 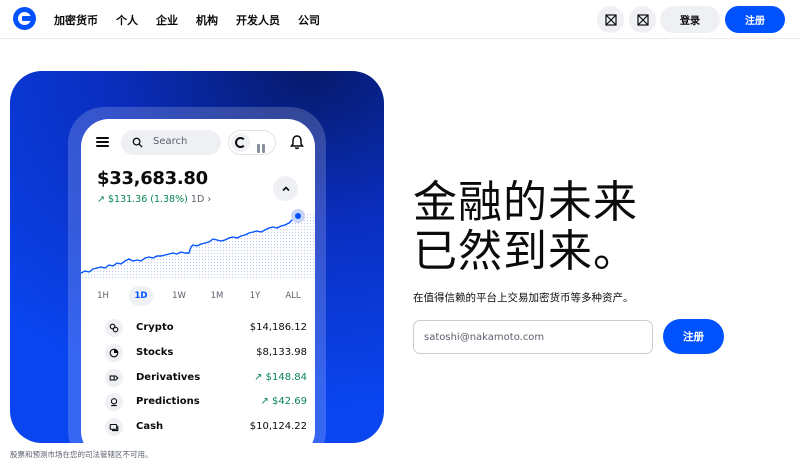 What do you see at coordinates (281, 352) in the screenshot?
I see `asset-value: $8,133.98` at bounding box center [281, 352].